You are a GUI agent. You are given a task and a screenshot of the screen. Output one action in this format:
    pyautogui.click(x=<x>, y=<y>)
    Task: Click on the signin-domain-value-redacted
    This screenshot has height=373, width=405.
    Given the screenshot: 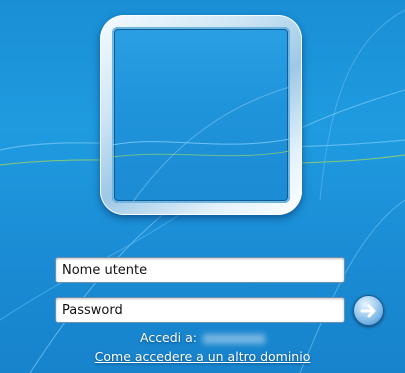 What is the action you would take?
    pyautogui.click(x=234, y=338)
    